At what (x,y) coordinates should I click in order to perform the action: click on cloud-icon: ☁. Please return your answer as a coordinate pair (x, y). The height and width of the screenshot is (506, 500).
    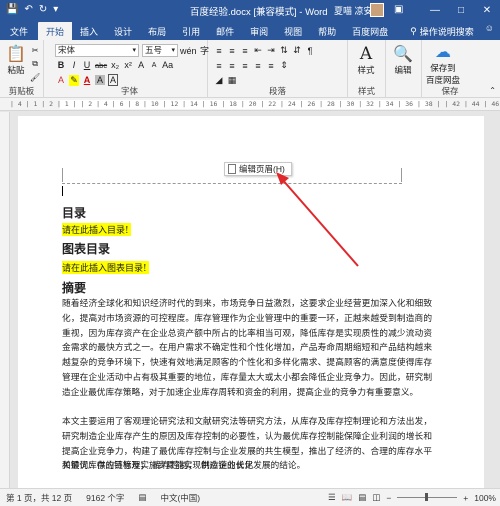
    Looking at the image, I should click on (443, 52).